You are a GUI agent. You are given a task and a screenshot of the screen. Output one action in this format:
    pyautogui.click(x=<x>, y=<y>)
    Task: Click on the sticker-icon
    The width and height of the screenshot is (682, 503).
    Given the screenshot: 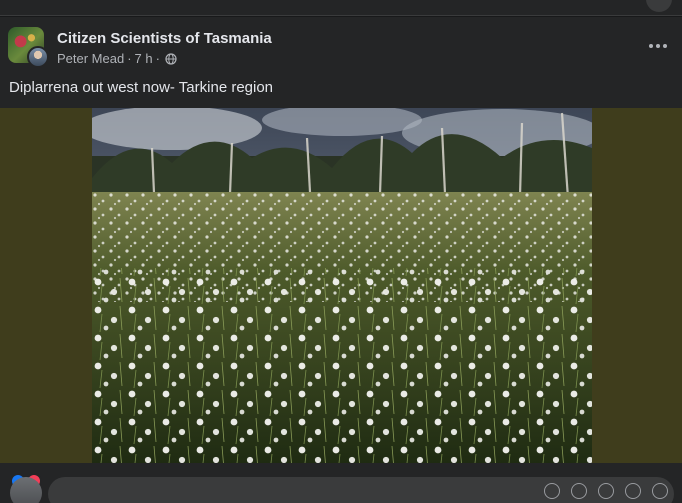 What is the action you would take?
    pyautogui.click(x=552, y=491)
    